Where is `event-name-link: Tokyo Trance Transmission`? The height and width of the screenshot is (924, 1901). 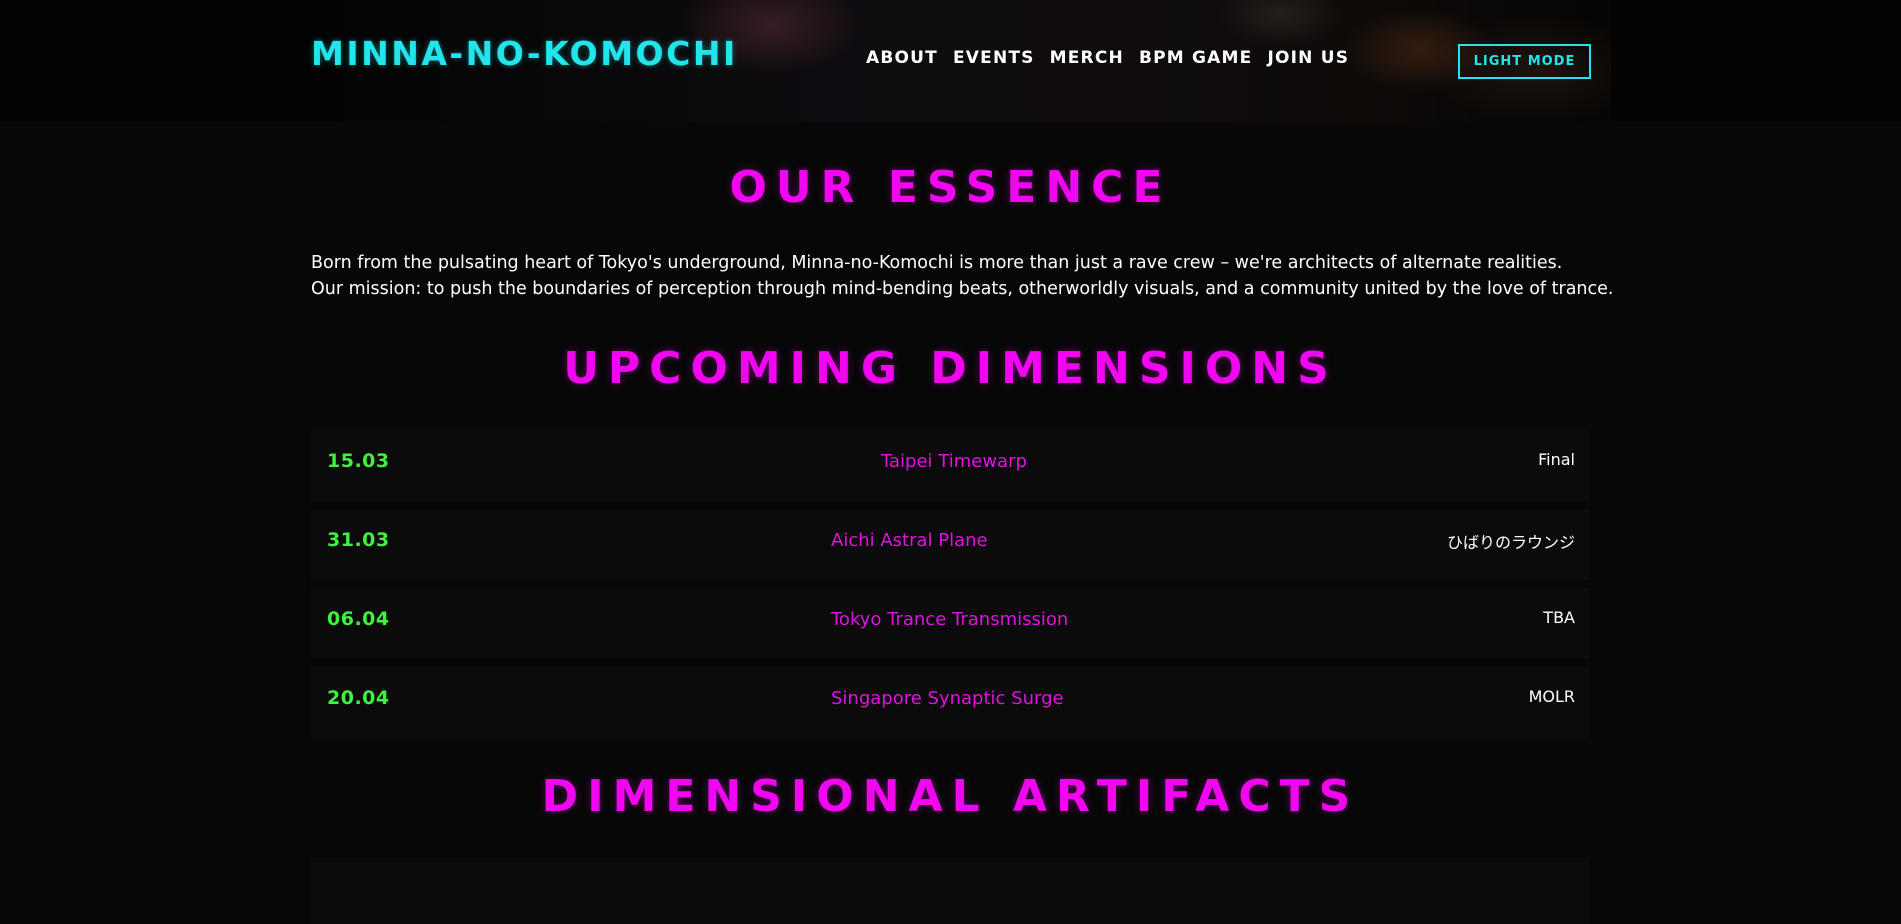 event-name-link: Tokyo Trance Transmission is located at coordinates (949, 619).